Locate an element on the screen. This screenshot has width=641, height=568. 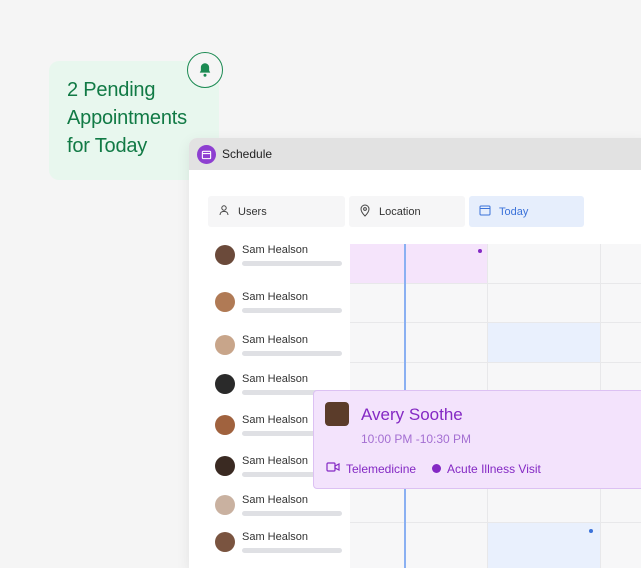
today-filter-label: Today is located at coordinates (514, 211).